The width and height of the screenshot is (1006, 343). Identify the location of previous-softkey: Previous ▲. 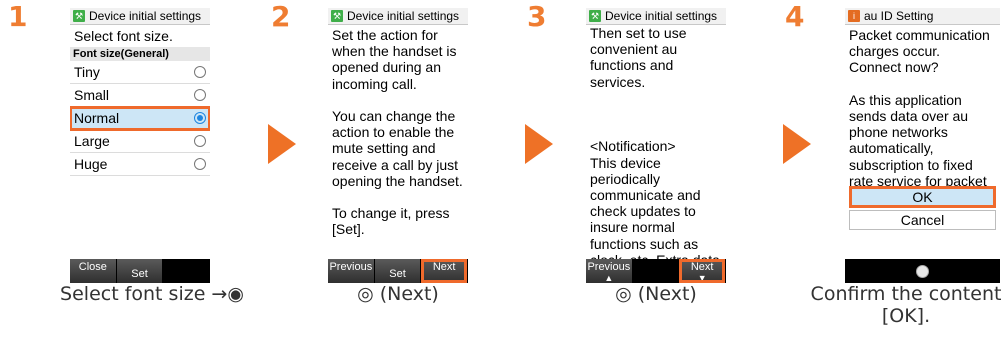
(609, 271).